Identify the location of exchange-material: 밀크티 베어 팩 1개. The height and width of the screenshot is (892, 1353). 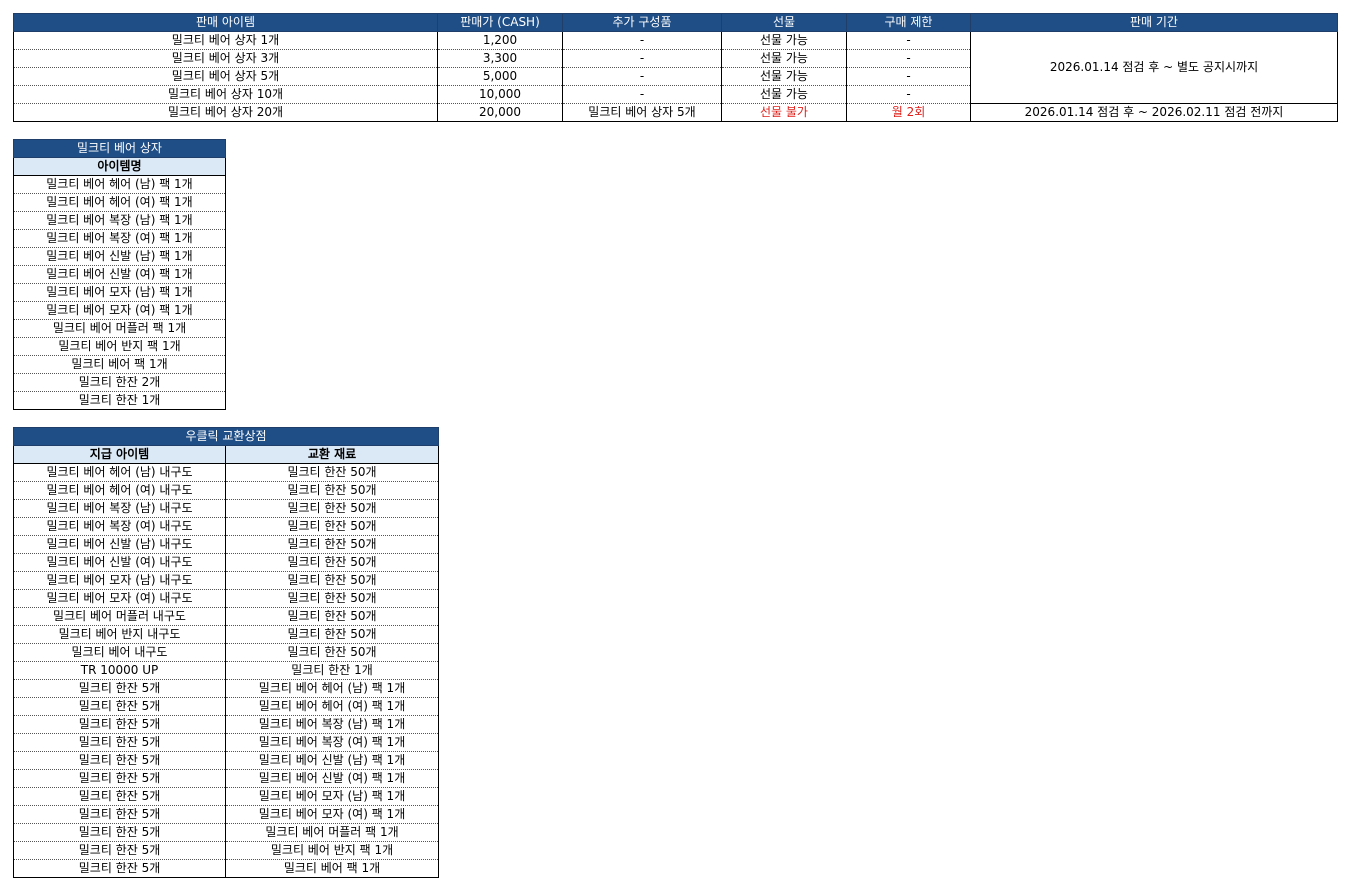
(332, 868).